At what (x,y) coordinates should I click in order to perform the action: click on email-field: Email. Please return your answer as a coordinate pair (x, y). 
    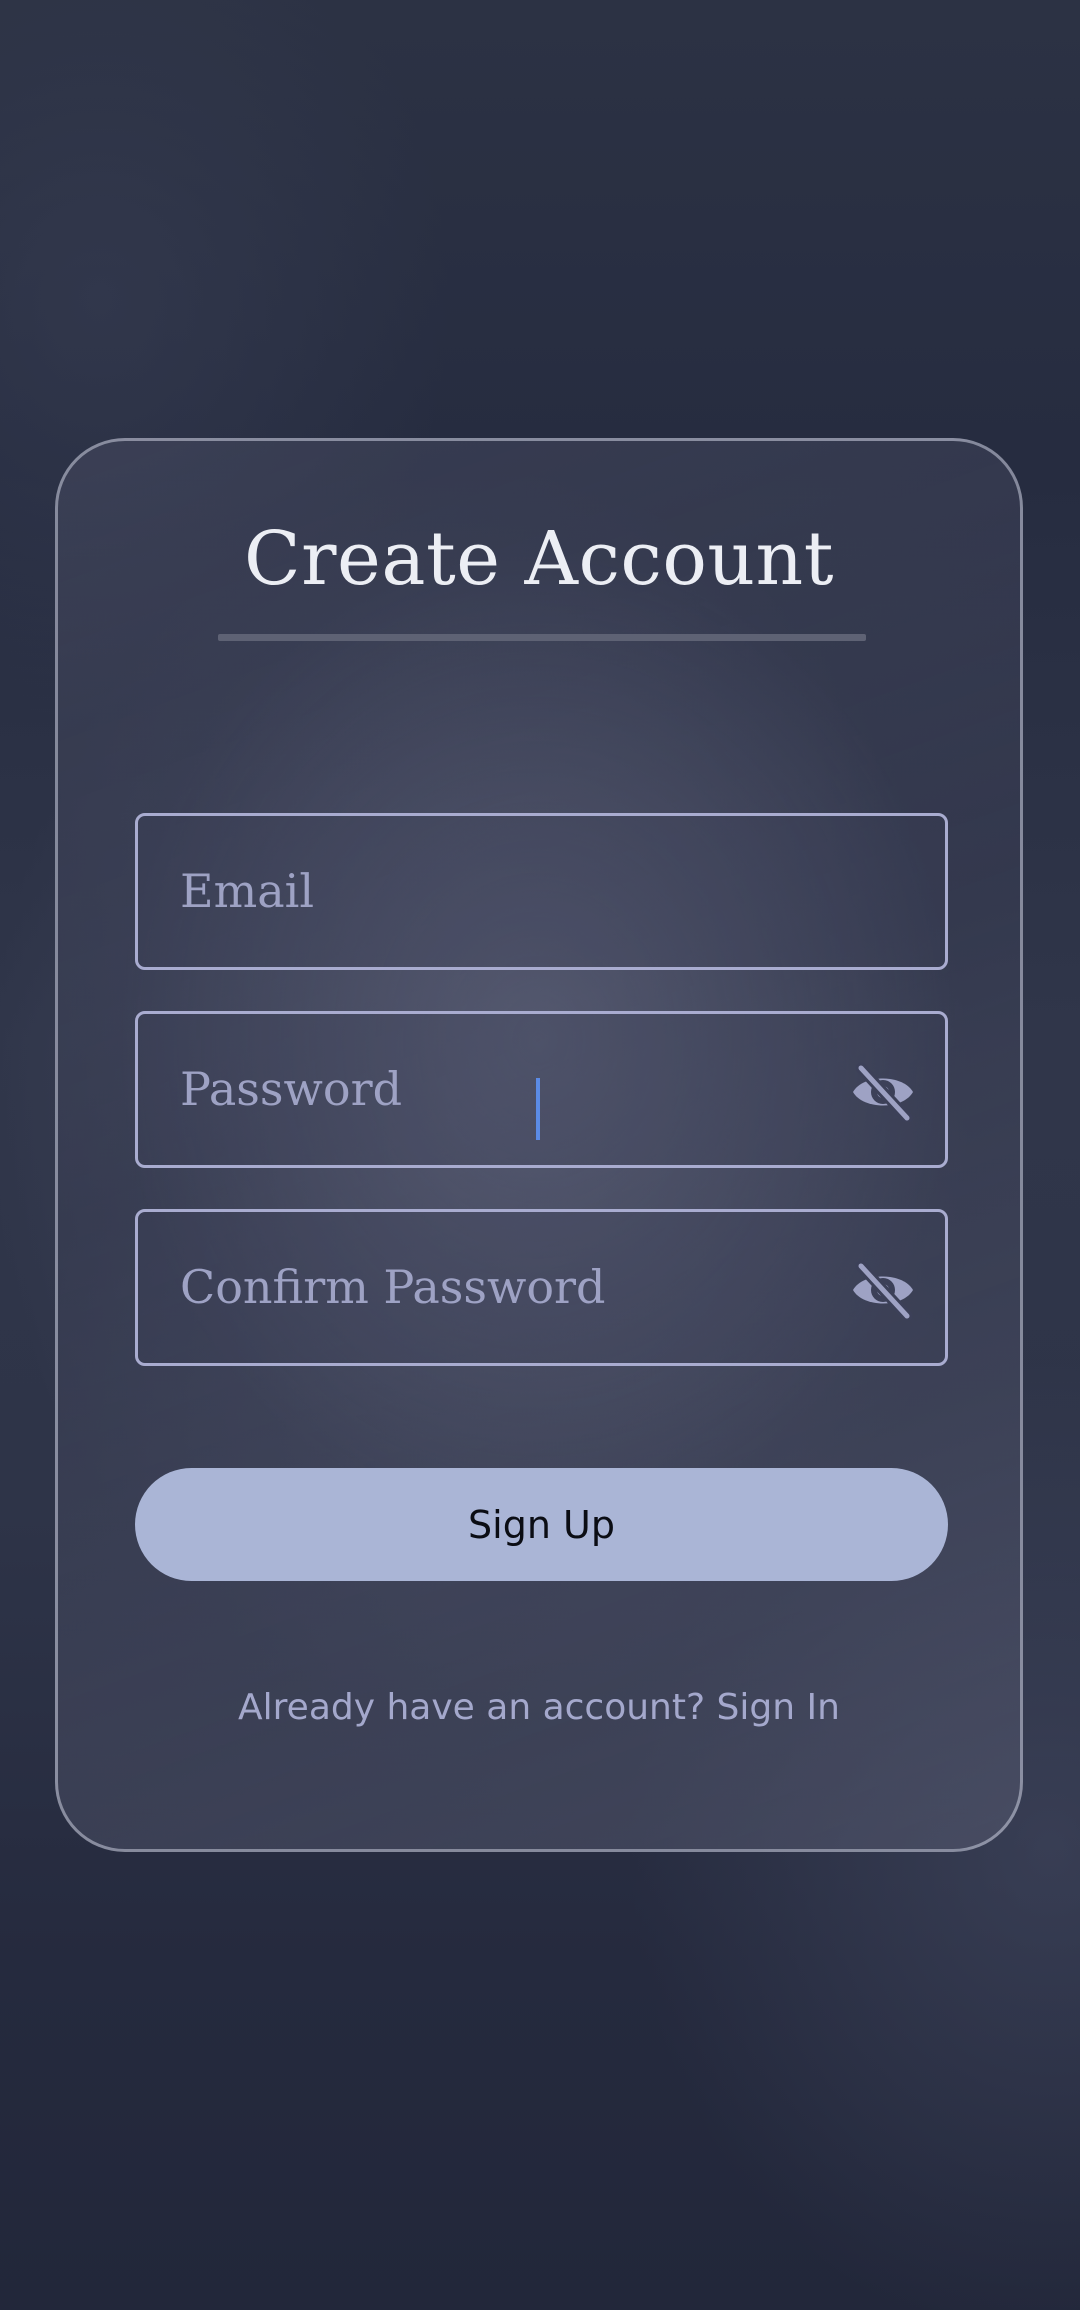
    Looking at the image, I should click on (541, 891).